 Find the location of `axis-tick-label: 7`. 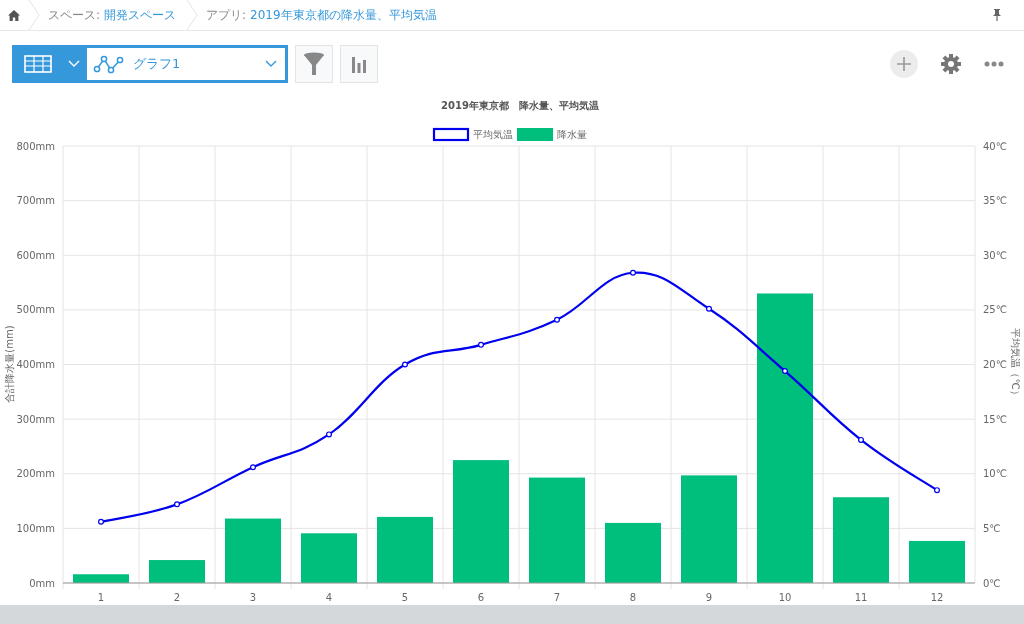

axis-tick-label: 7 is located at coordinates (557, 597).